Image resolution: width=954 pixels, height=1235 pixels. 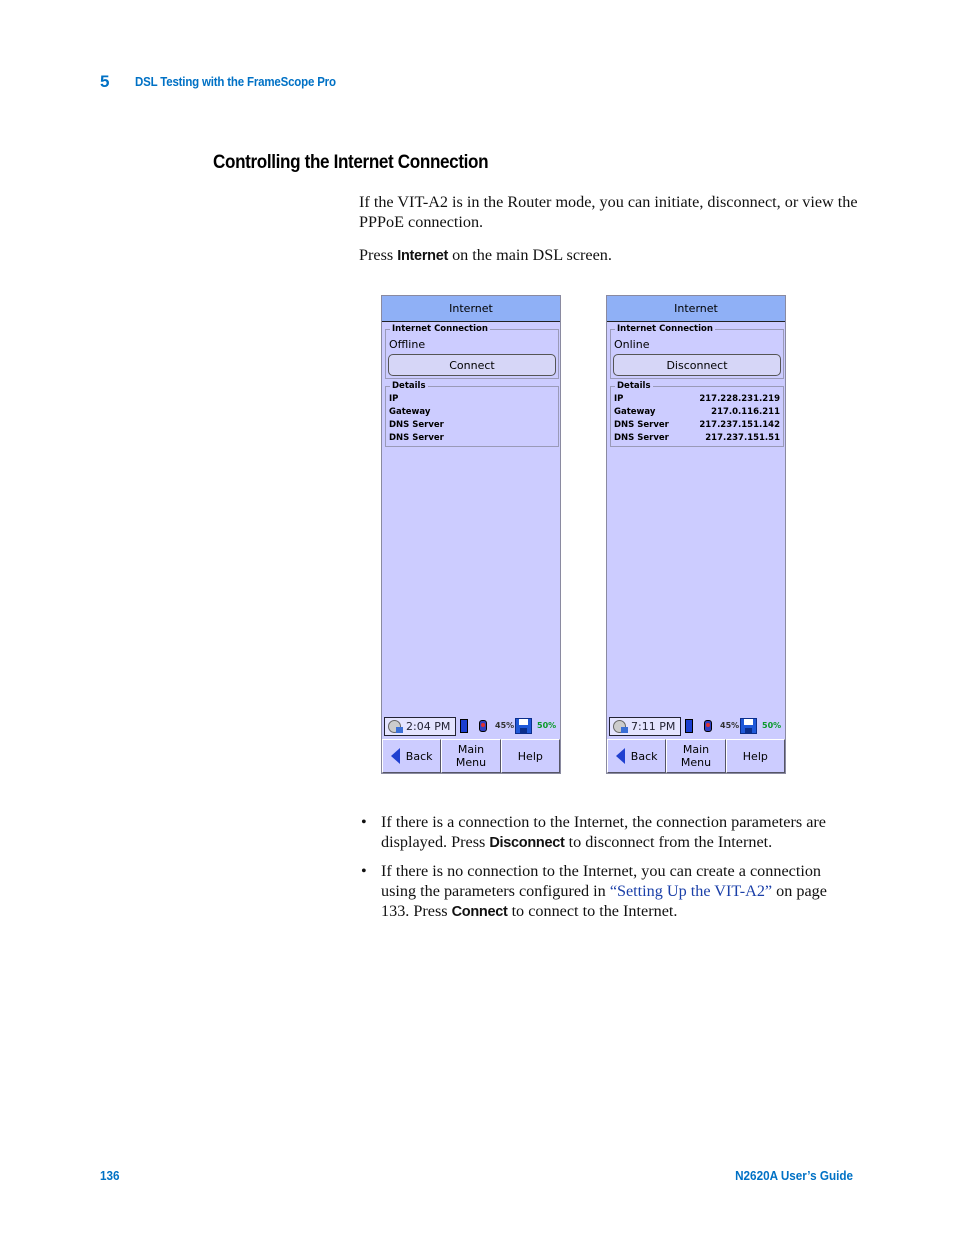 I want to click on bullet-text: to connect to the Internet., so click(x=592, y=911).